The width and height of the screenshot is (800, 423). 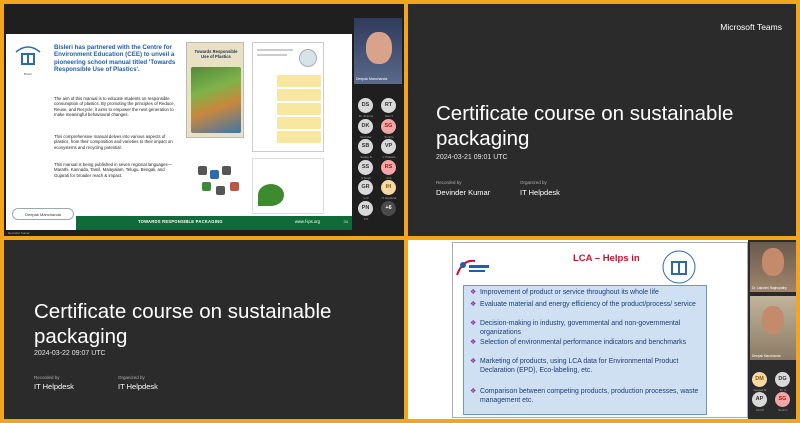 What do you see at coordinates (288, 97) in the screenshot?
I see `manual-worksheet-image` at bounding box center [288, 97].